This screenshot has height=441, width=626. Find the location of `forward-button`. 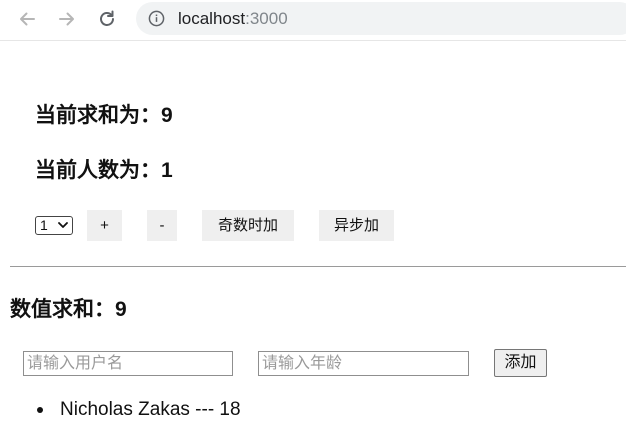

forward-button is located at coordinates (67, 19).